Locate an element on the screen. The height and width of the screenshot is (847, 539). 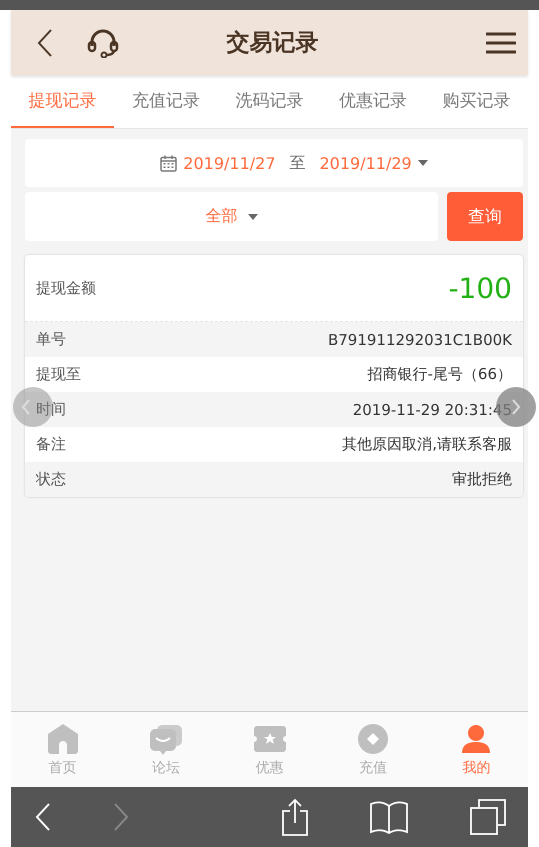
row-value: B791911292031C1B00K is located at coordinates (420, 339).